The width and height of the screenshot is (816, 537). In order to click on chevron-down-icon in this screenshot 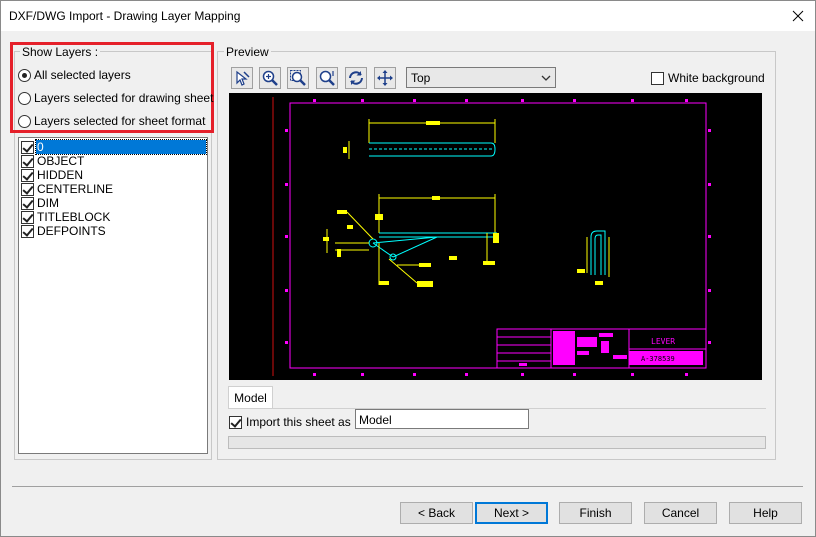, I will do `click(546, 78)`.